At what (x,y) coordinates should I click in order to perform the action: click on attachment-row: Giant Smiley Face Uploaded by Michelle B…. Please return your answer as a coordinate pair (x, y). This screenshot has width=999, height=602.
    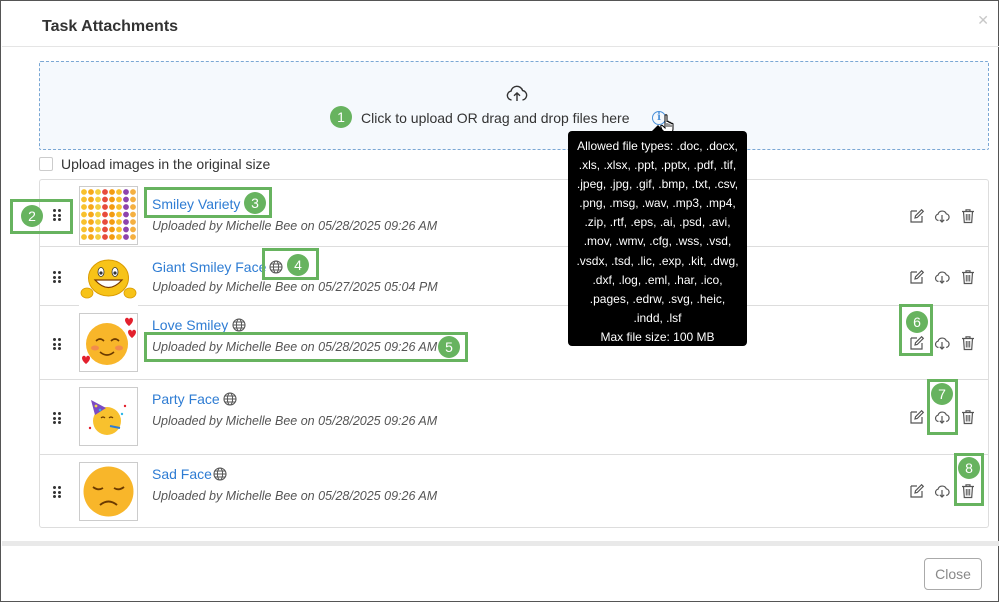
    Looking at the image, I should click on (514, 278).